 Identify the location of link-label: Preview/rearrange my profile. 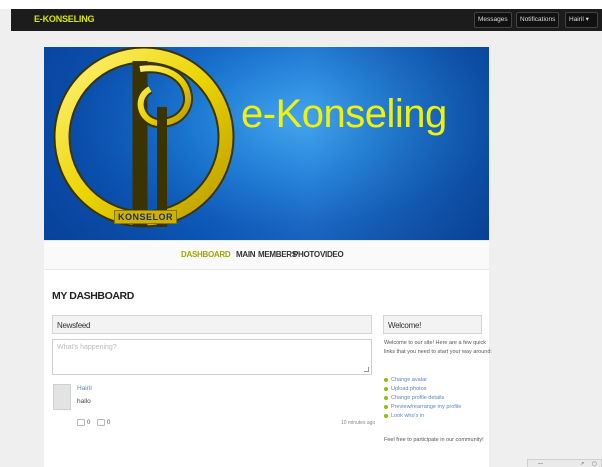
(426, 407).